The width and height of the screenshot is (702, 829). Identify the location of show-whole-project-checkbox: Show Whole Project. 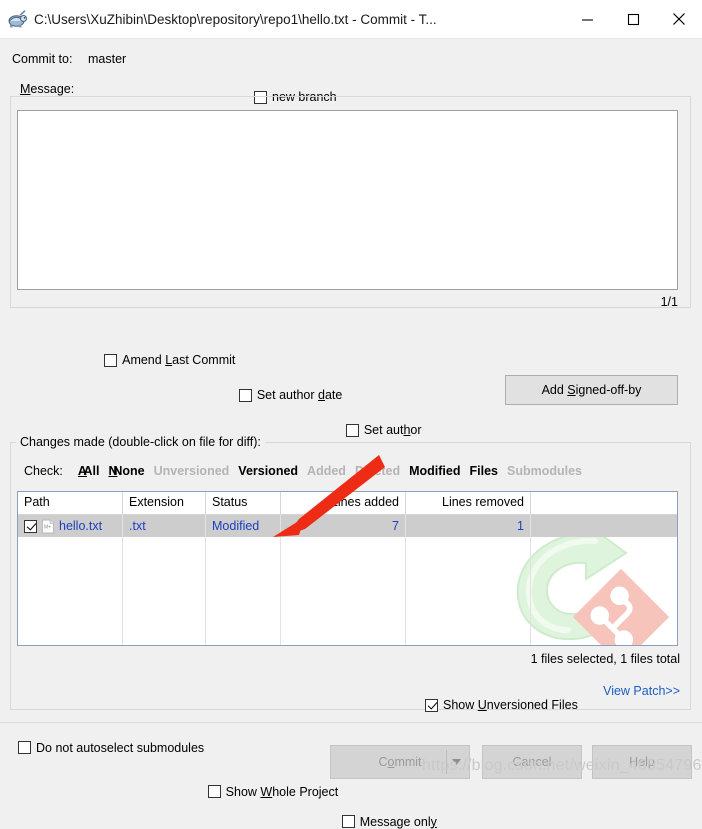
(273, 791).